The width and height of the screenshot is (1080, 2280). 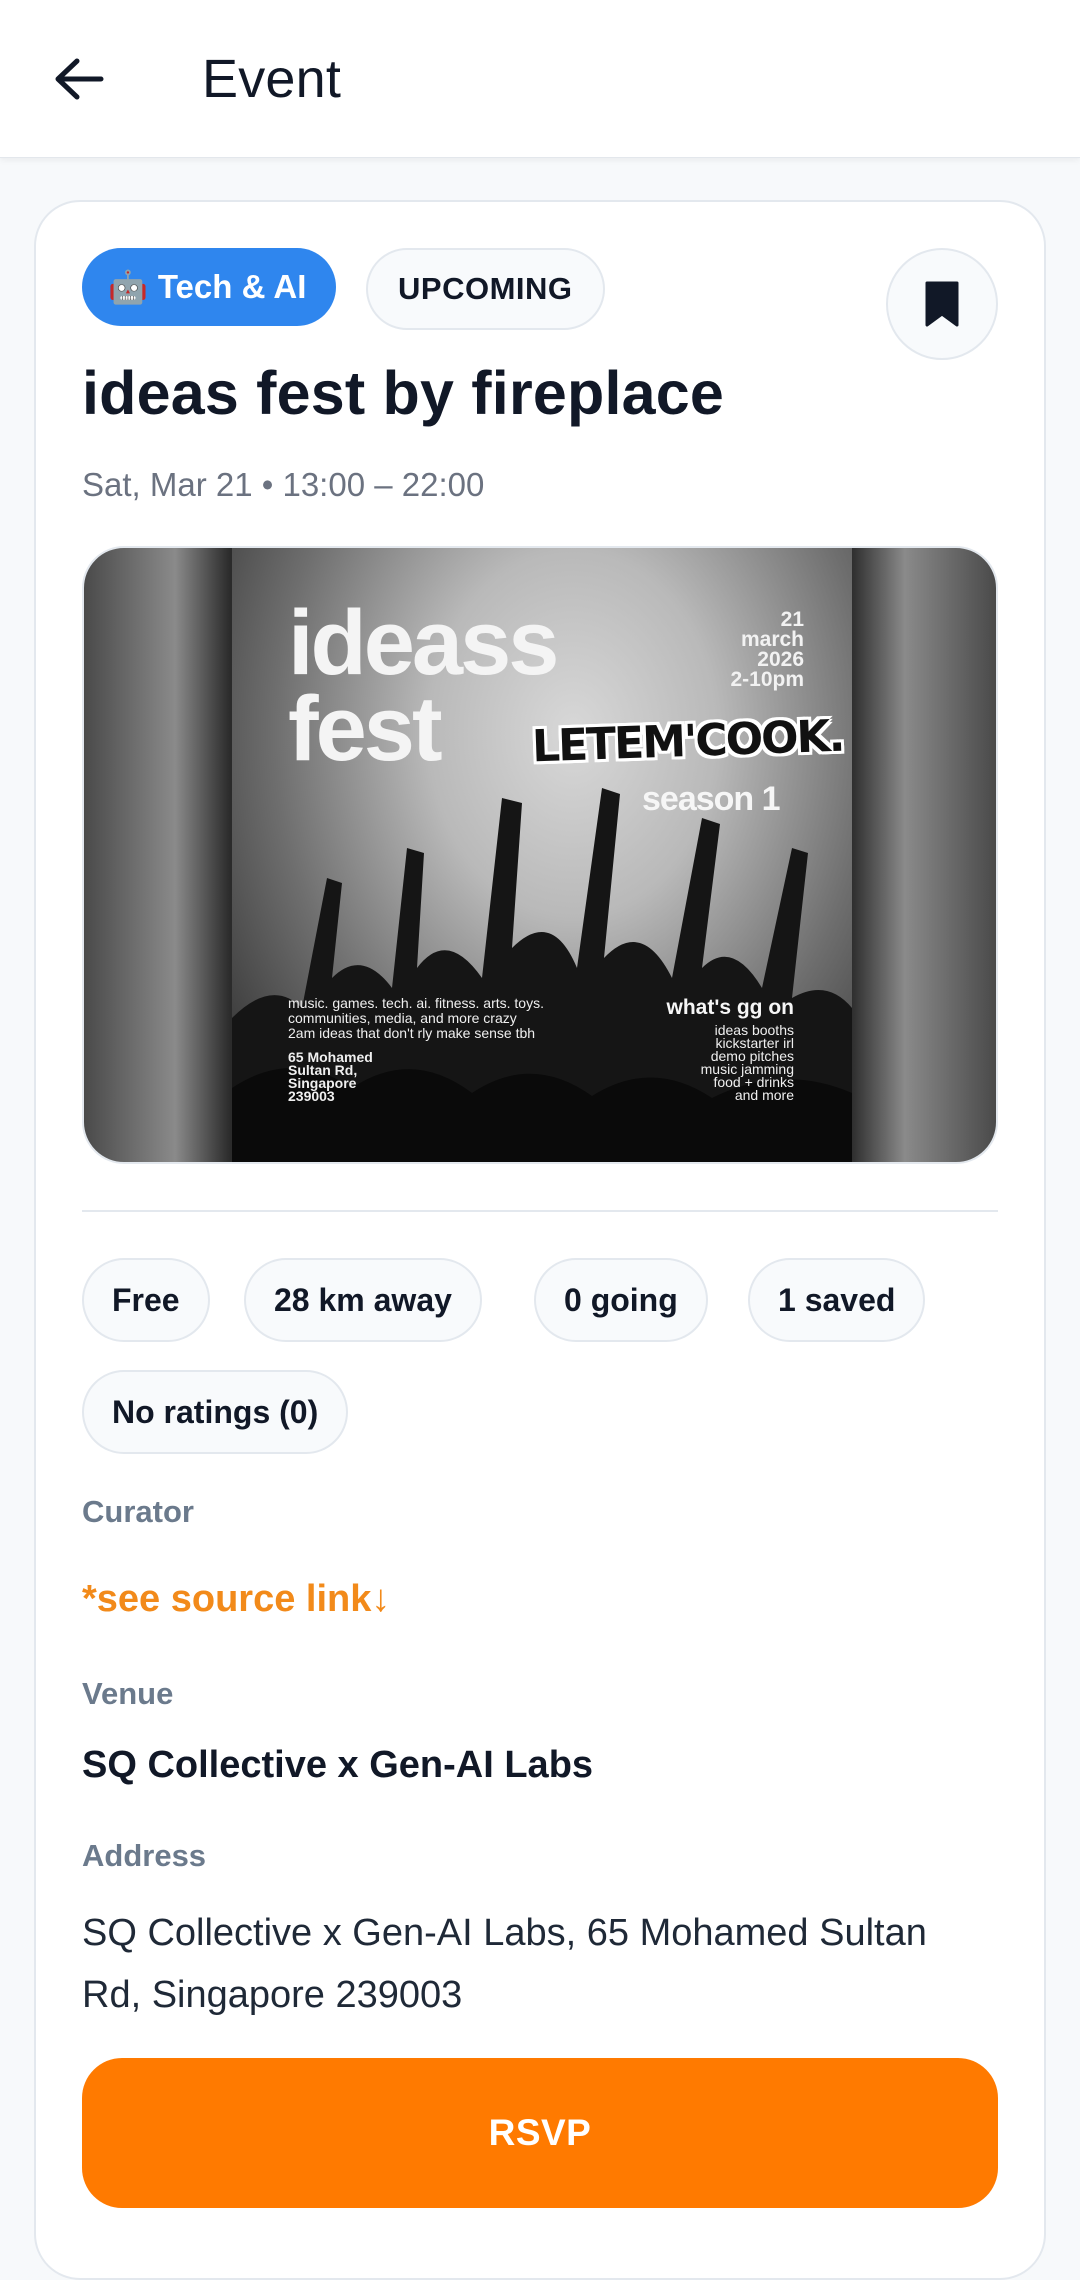 I want to click on poster-season: season 1, so click(x=711, y=799).